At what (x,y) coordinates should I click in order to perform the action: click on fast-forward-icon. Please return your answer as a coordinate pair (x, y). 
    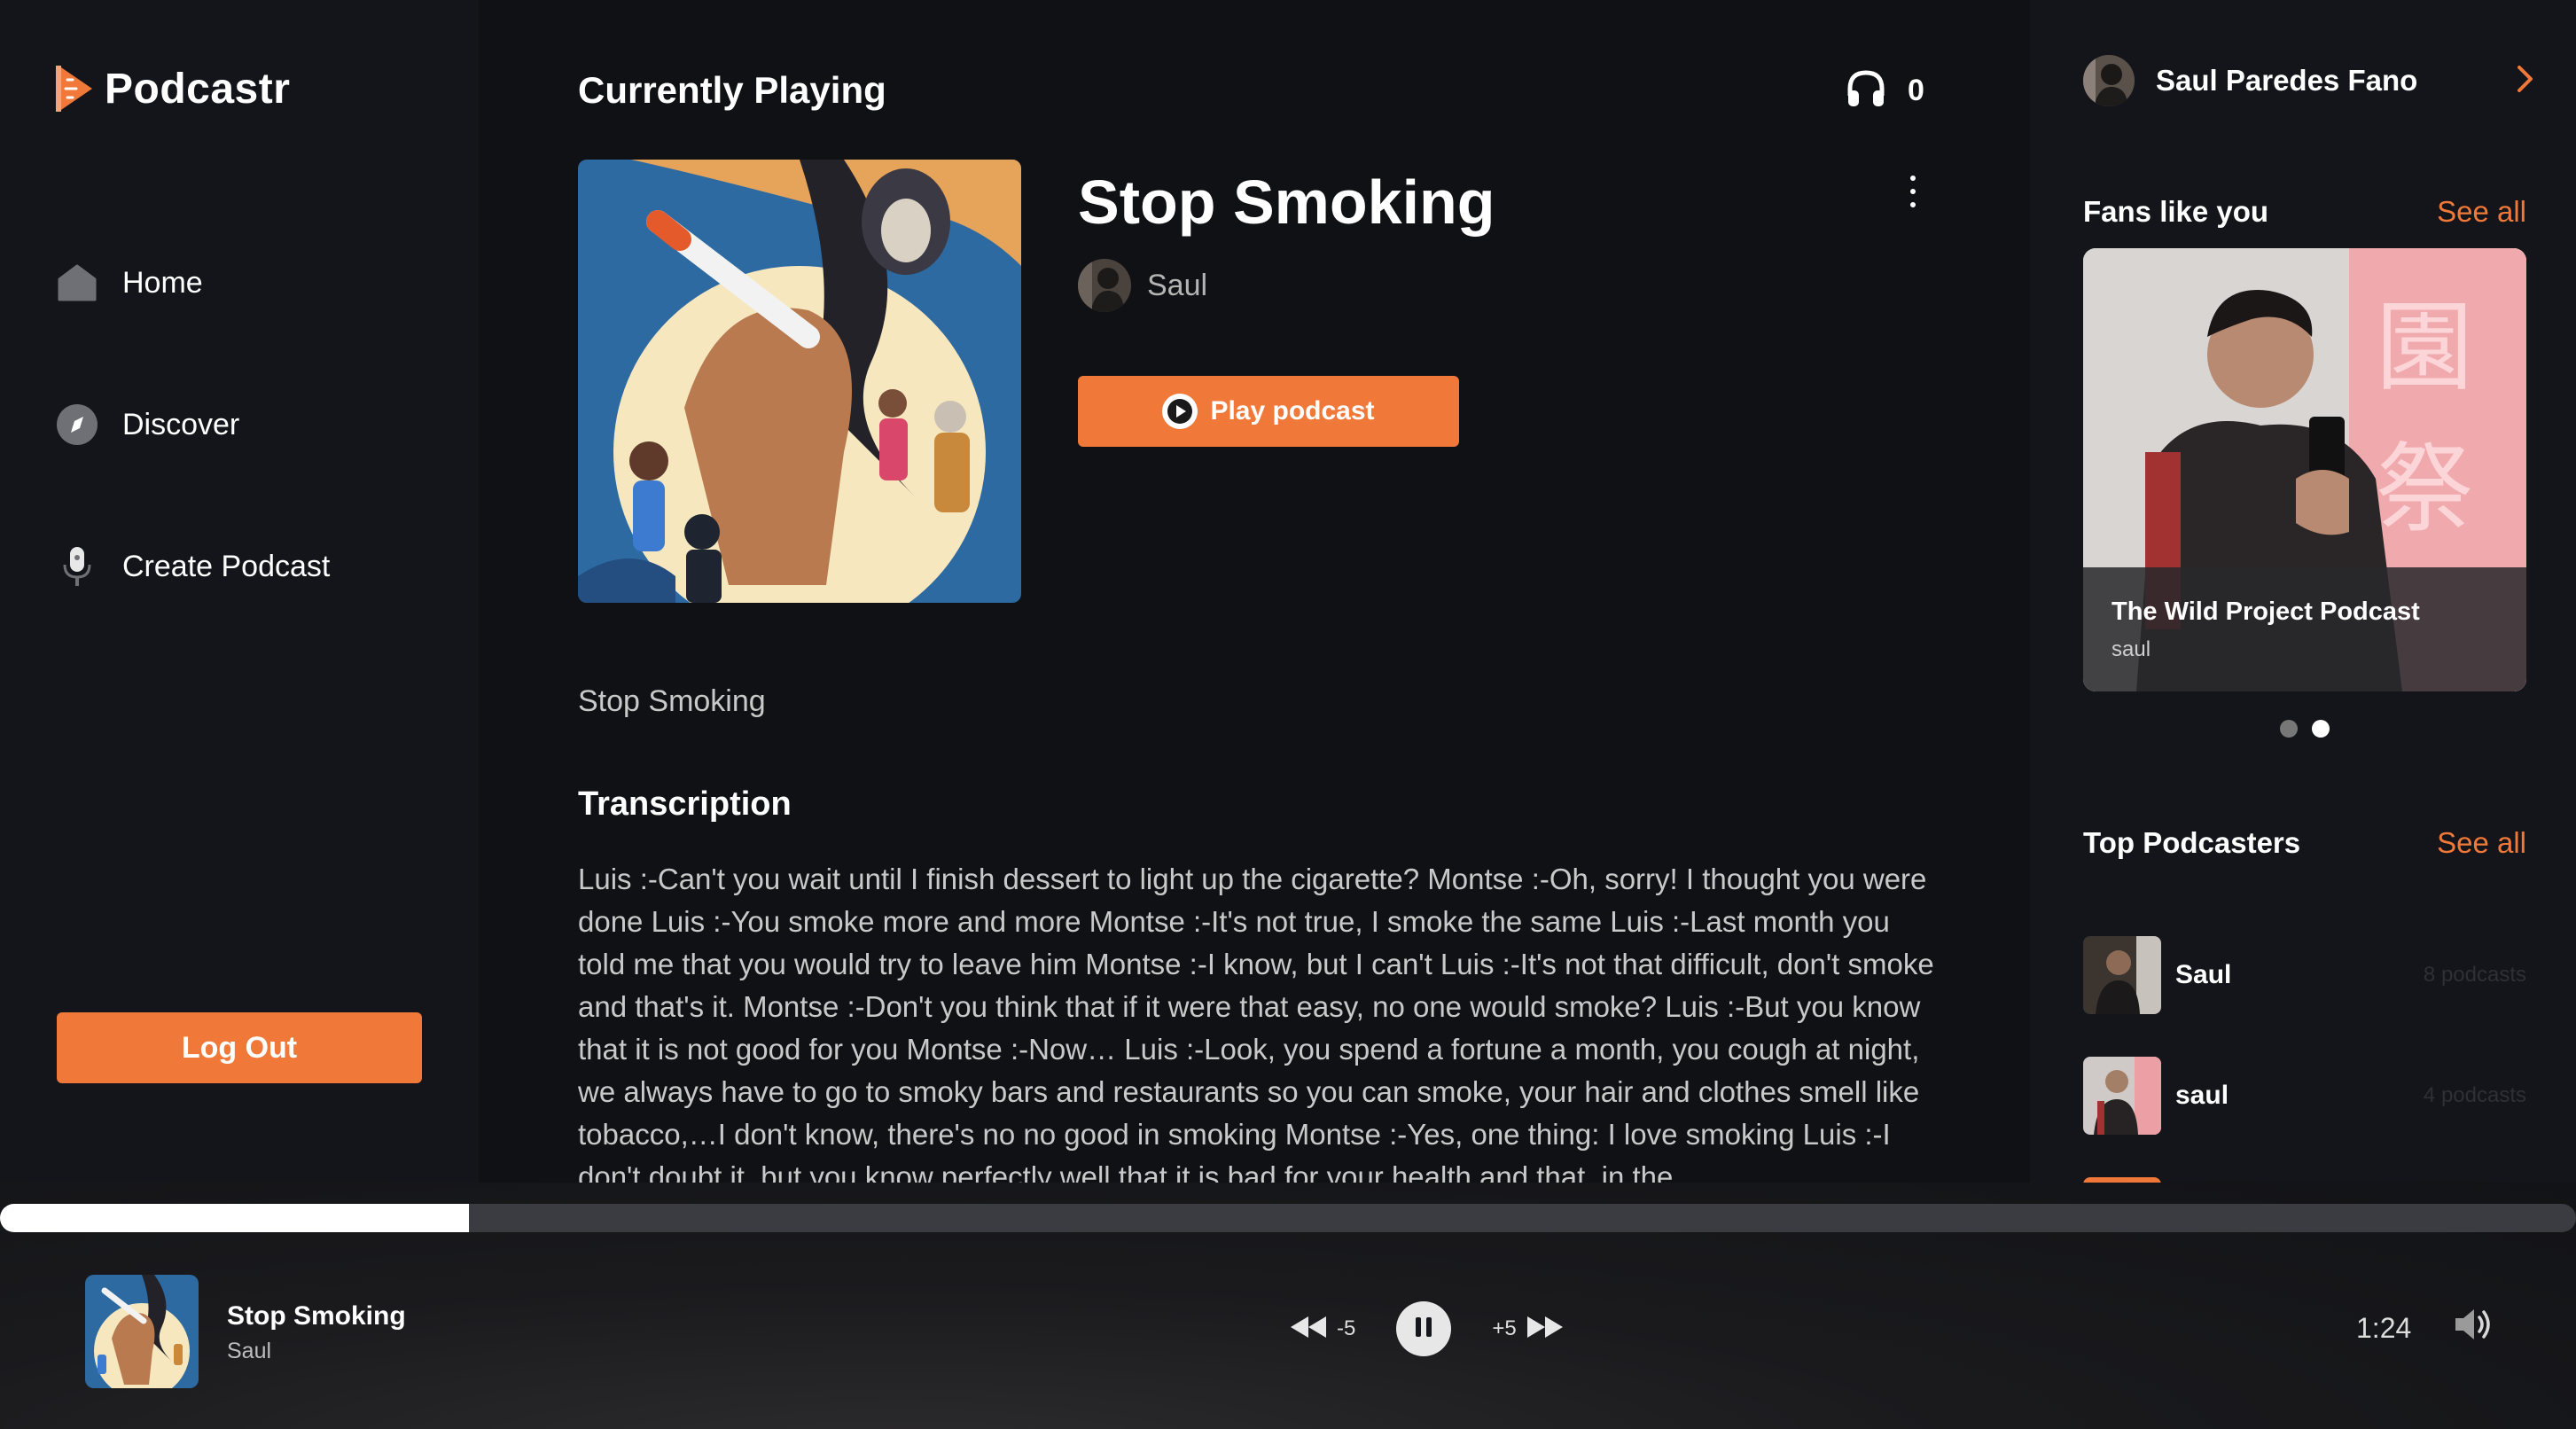
    Looking at the image, I should click on (1545, 1329).